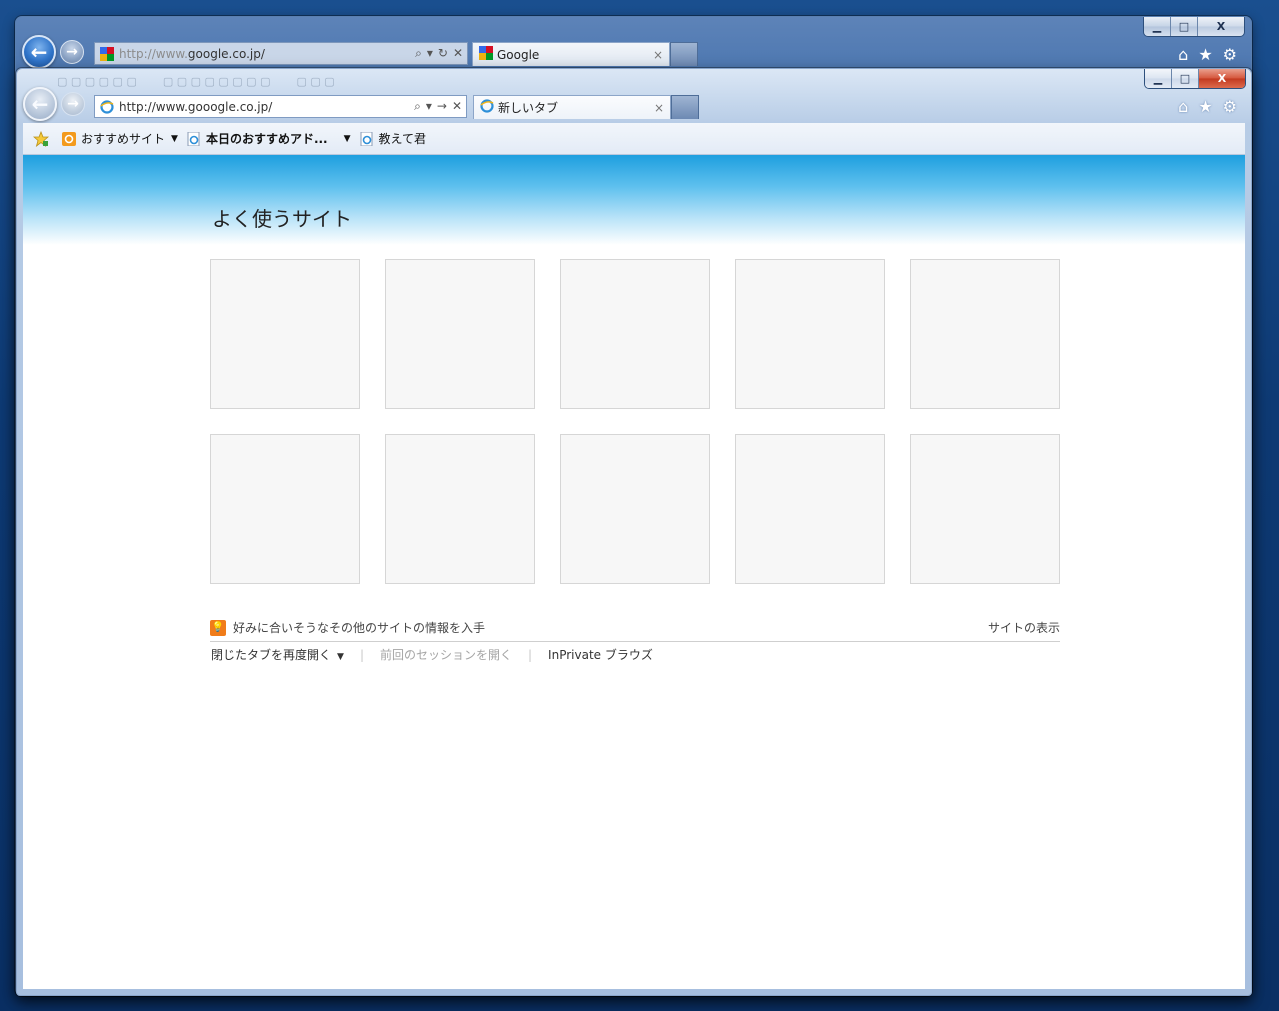 This screenshot has height=1011, width=1279. Describe the element at coordinates (1221, 26) in the screenshot. I see `back-close-button: X` at that location.